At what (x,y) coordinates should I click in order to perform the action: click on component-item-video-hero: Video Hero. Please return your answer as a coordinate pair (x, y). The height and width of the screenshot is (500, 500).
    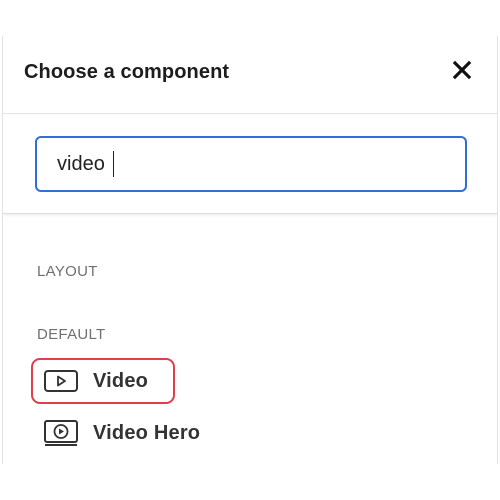
    Looking at the image, I should click on (131, 433).